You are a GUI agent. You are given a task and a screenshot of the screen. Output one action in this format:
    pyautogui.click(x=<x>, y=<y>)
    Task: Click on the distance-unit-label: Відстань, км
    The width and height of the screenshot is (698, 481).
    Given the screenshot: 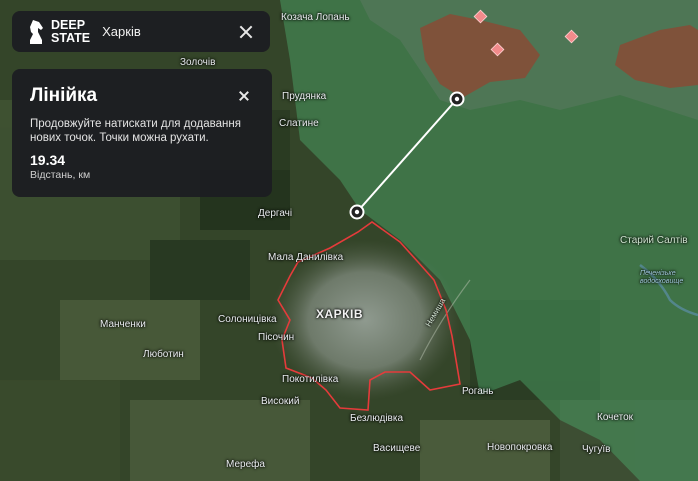 What is the action you would take?
    pyautogui.click(x=60, y=175)
    